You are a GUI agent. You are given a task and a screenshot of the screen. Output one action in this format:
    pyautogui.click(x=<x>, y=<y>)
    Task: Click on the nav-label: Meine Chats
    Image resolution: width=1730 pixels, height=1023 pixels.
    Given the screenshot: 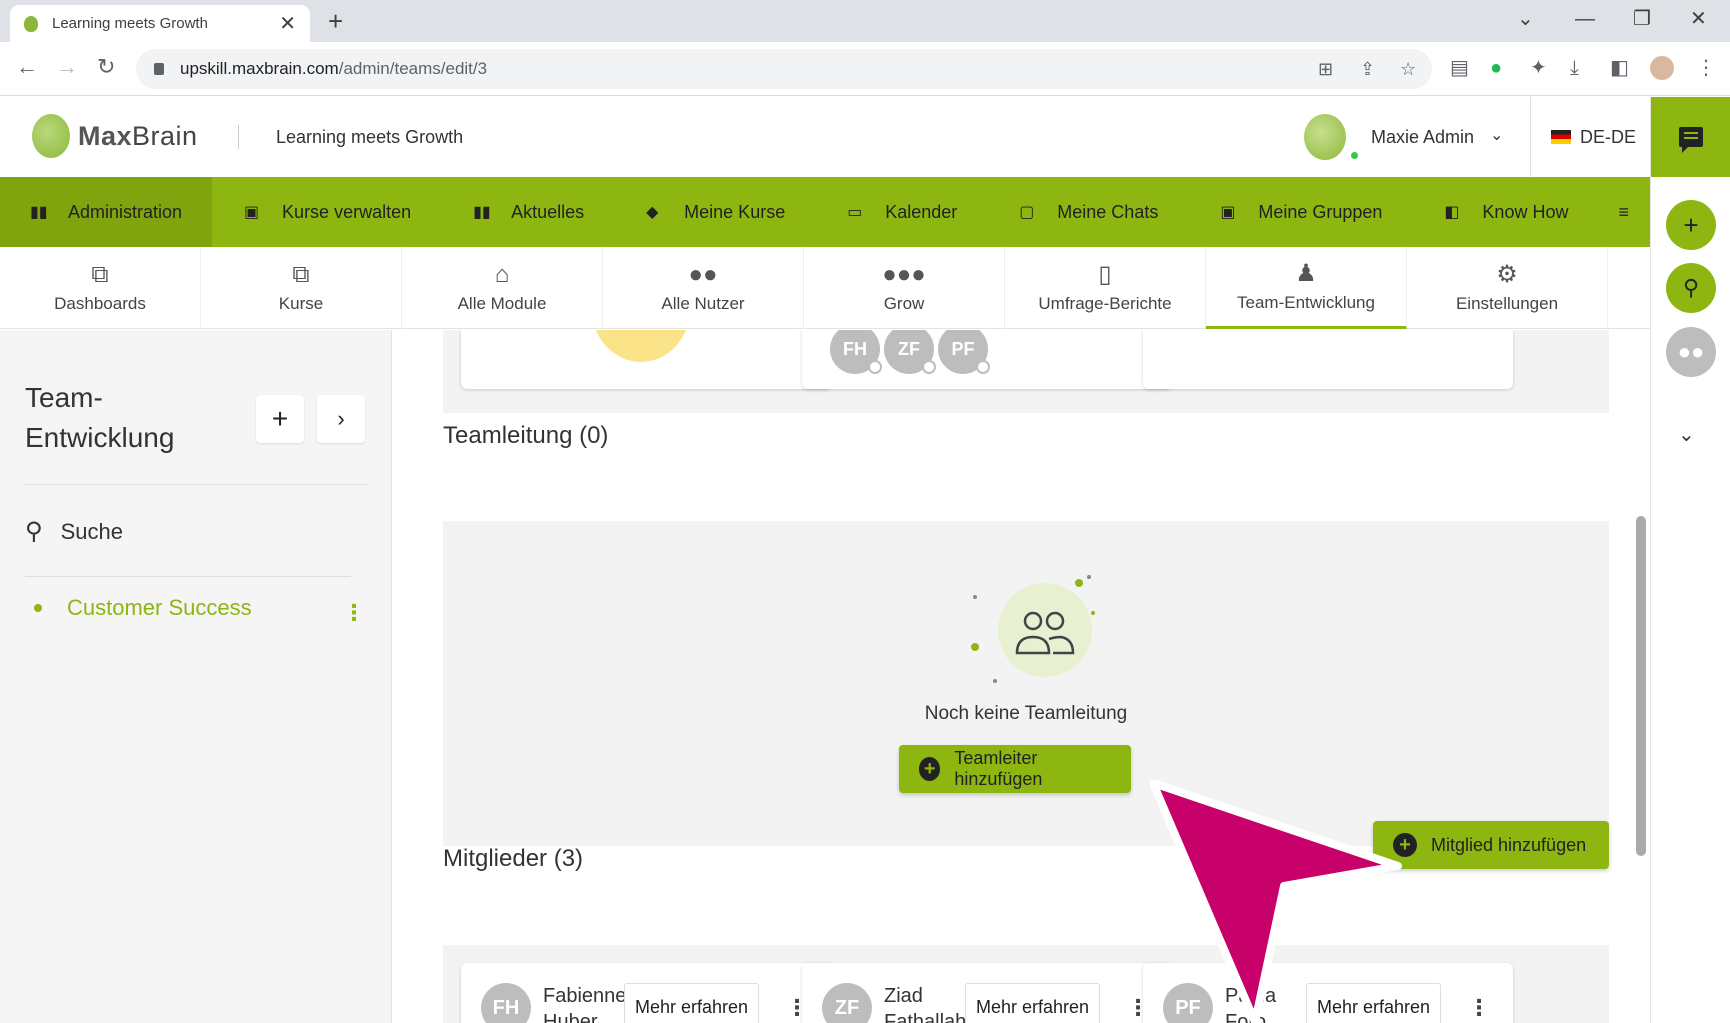 What is the action you would take?
    pyautogui.click(x=1108, y=211)
    